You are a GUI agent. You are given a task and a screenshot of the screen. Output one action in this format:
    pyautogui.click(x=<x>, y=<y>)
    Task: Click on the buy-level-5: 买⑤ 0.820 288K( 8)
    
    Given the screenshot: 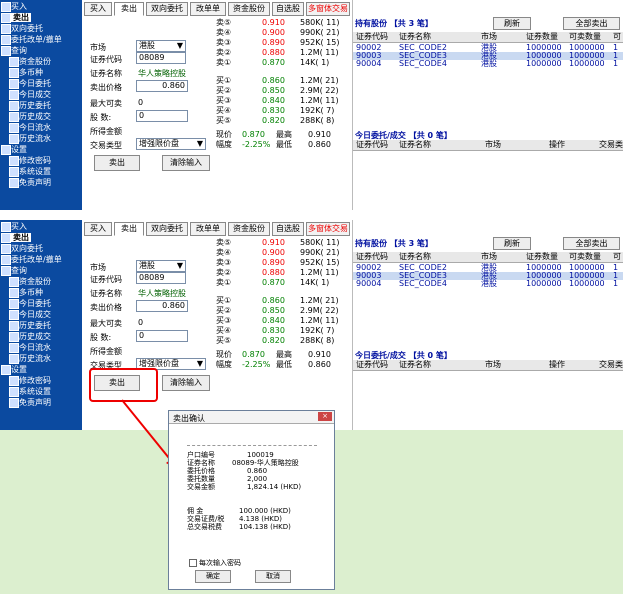 What is the action you would take?
    pyautogui.click(x=275, y=340)
    